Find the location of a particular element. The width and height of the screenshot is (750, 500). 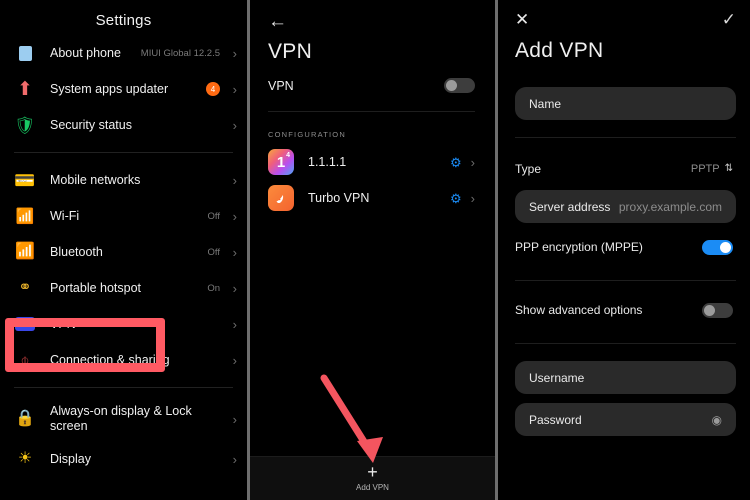

server-address-field: Server address proxy.example.com is located at coordinates (625, 206).